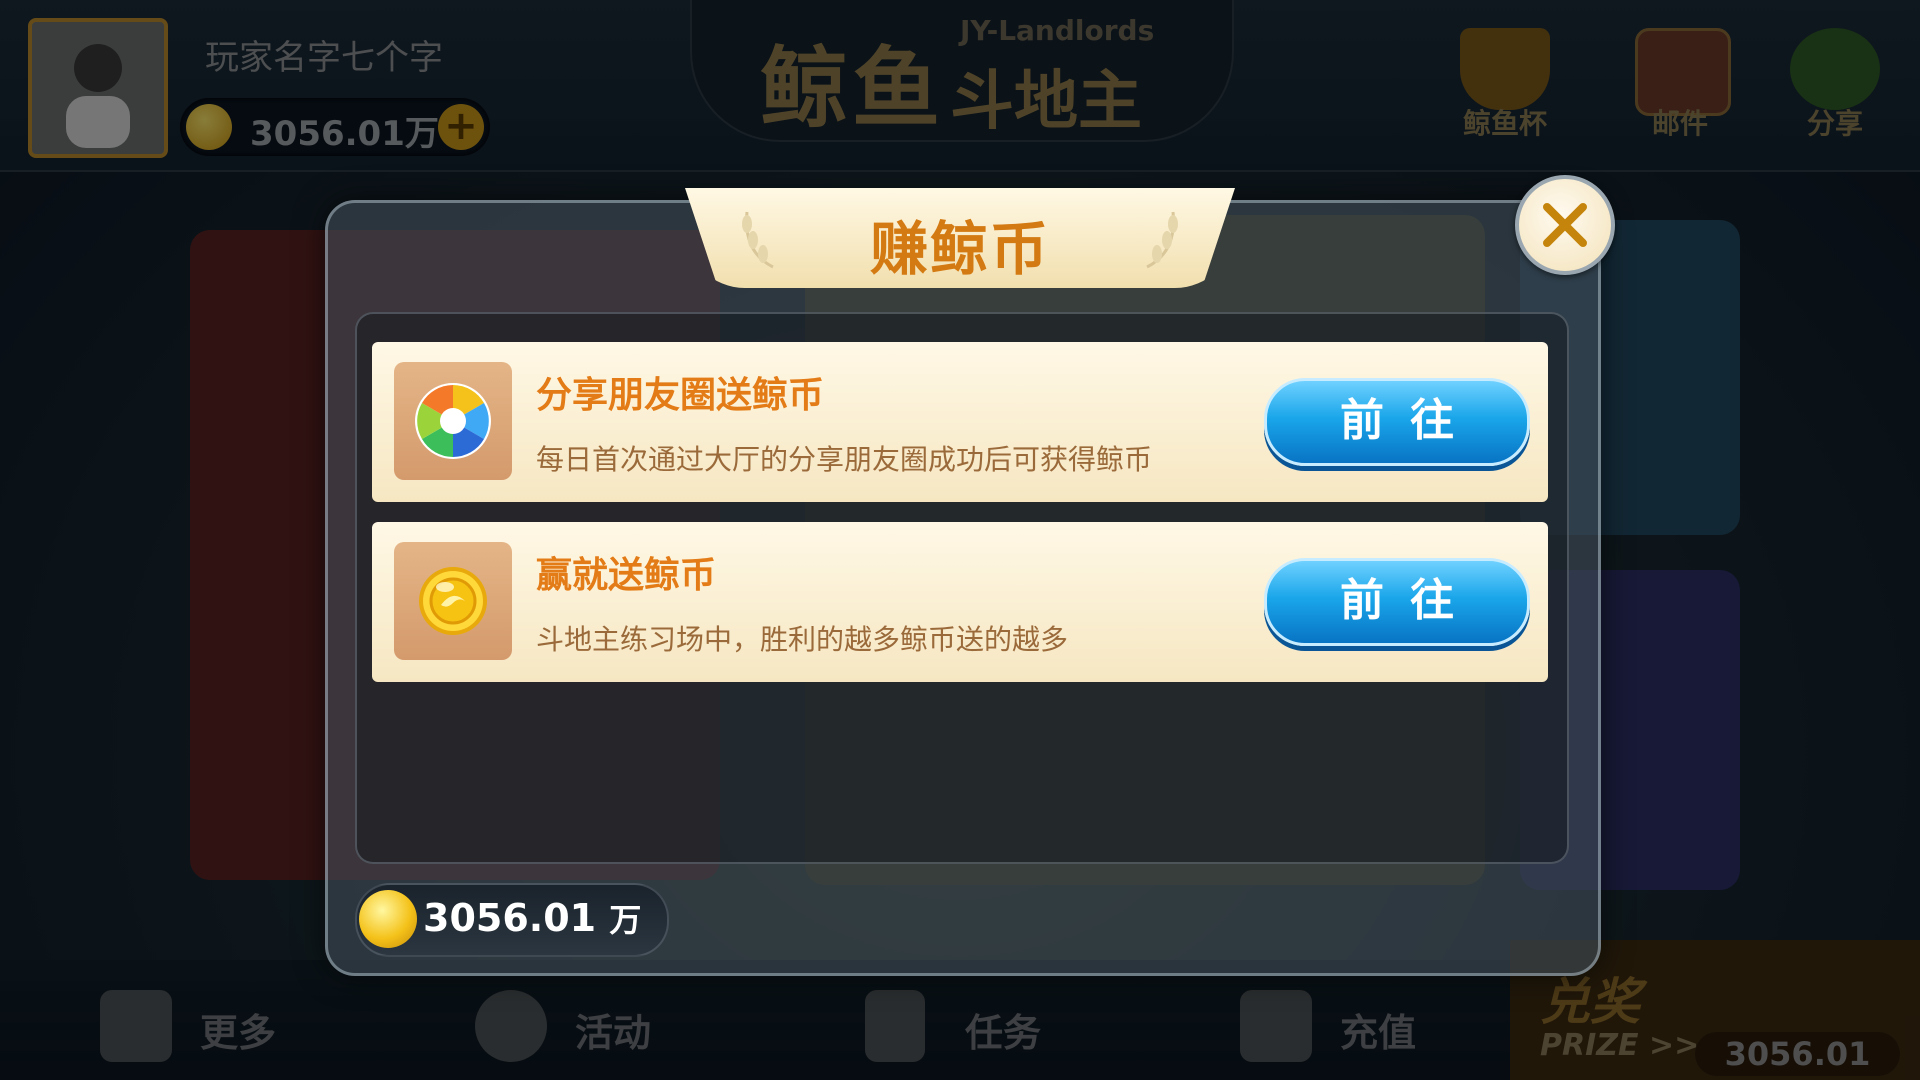  I want to click on go-button-share: 前往, so click(1397, 422).